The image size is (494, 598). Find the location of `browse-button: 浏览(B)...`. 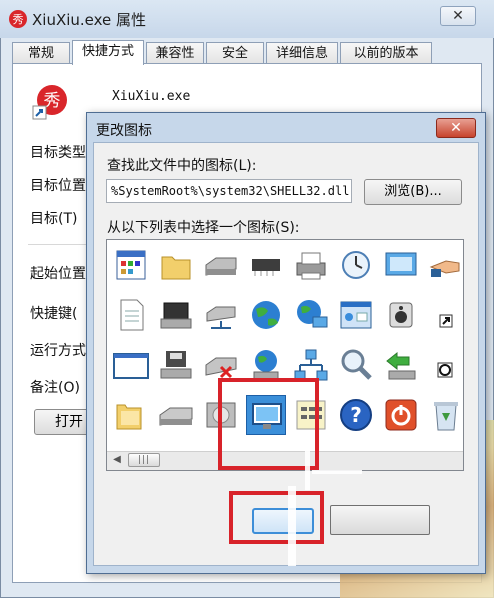

browse-button: 浏览(B)... is located at coordinates (413, 192).